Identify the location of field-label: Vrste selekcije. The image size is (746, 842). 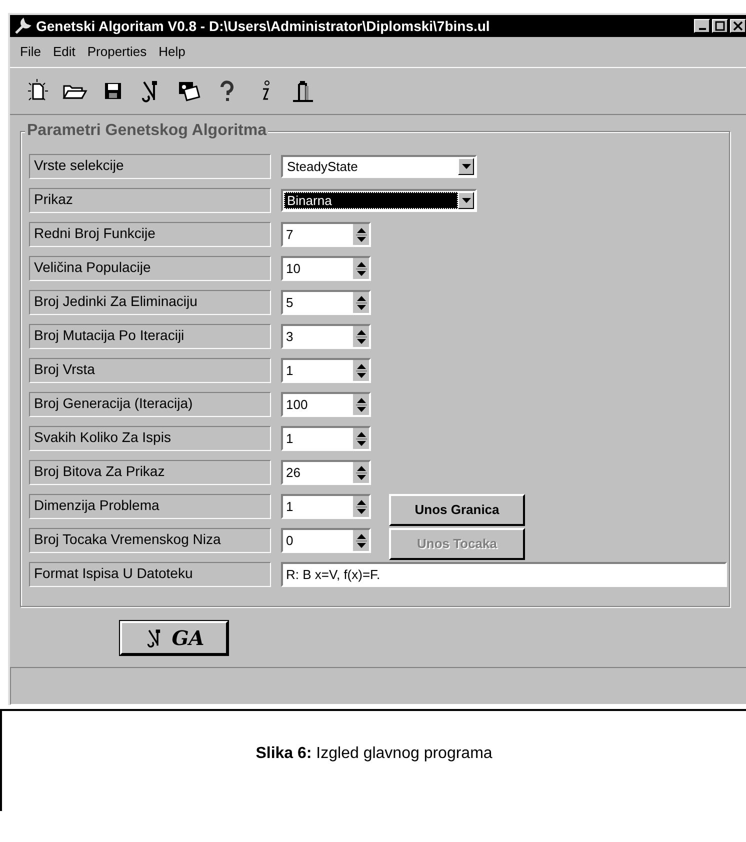
(150, 166).